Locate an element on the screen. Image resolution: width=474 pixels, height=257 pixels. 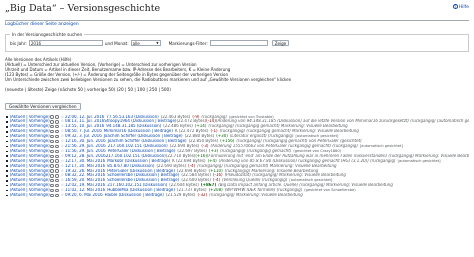
title-rule is located at coordinates (237, 20).